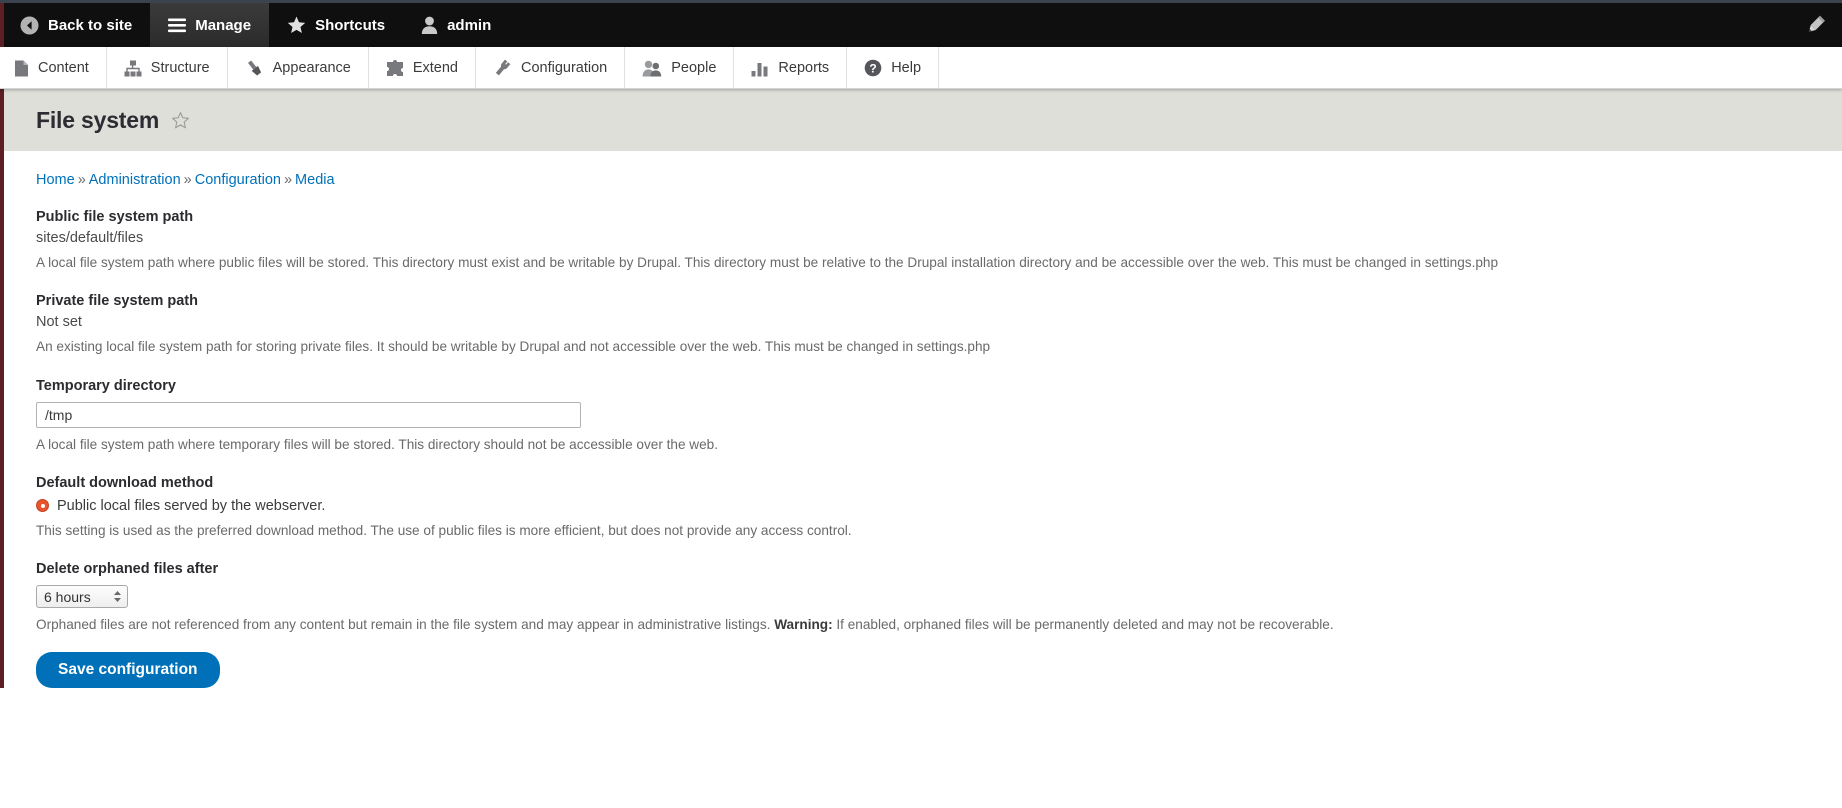  Describe the element at coordinates (804, 68) in the screenshot. I see `menu-item-reports-label: Reports` at that location.